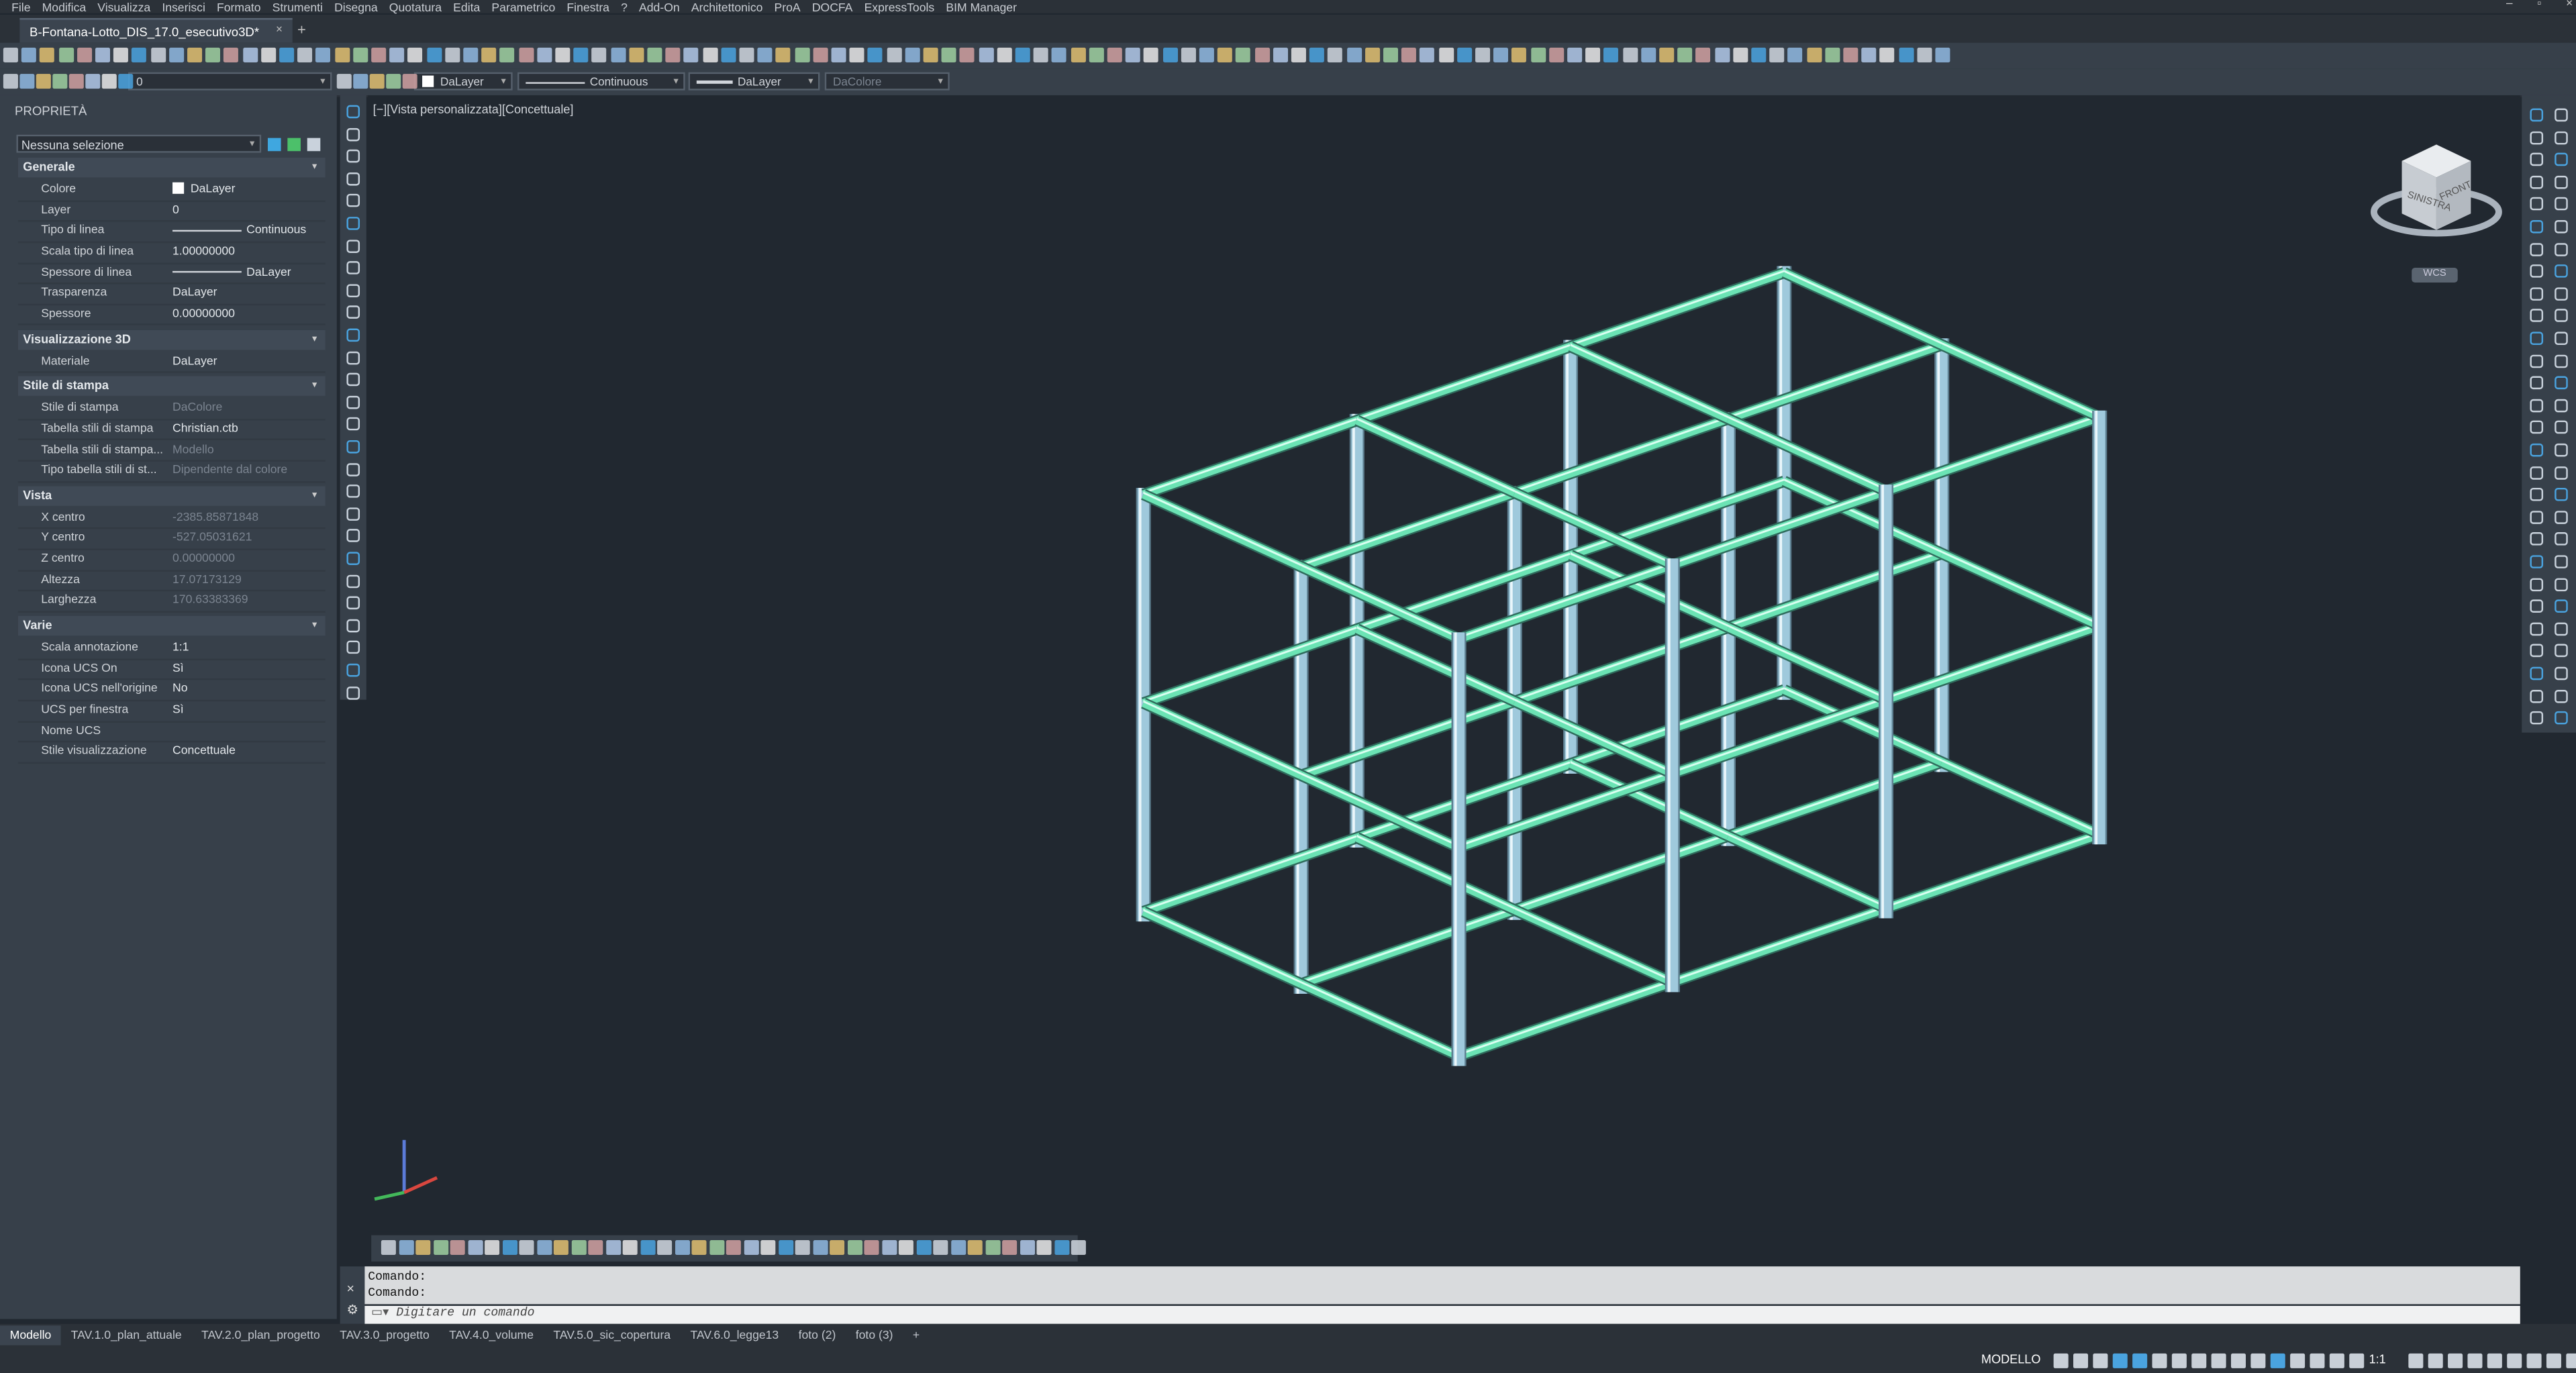 The height and width of the screenshot is (1373, 2576). What do you see at coordinates (727, 7) in the screenshot?
I see `menu-item-13: Architettonico` at bounding box center [727, 7].